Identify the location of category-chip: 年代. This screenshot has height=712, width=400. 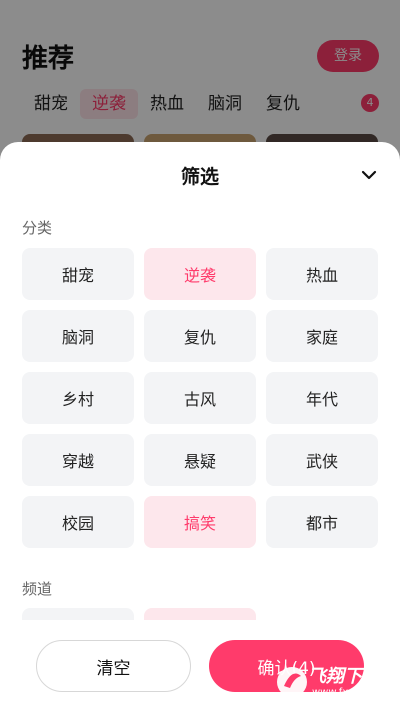
(322, 398).